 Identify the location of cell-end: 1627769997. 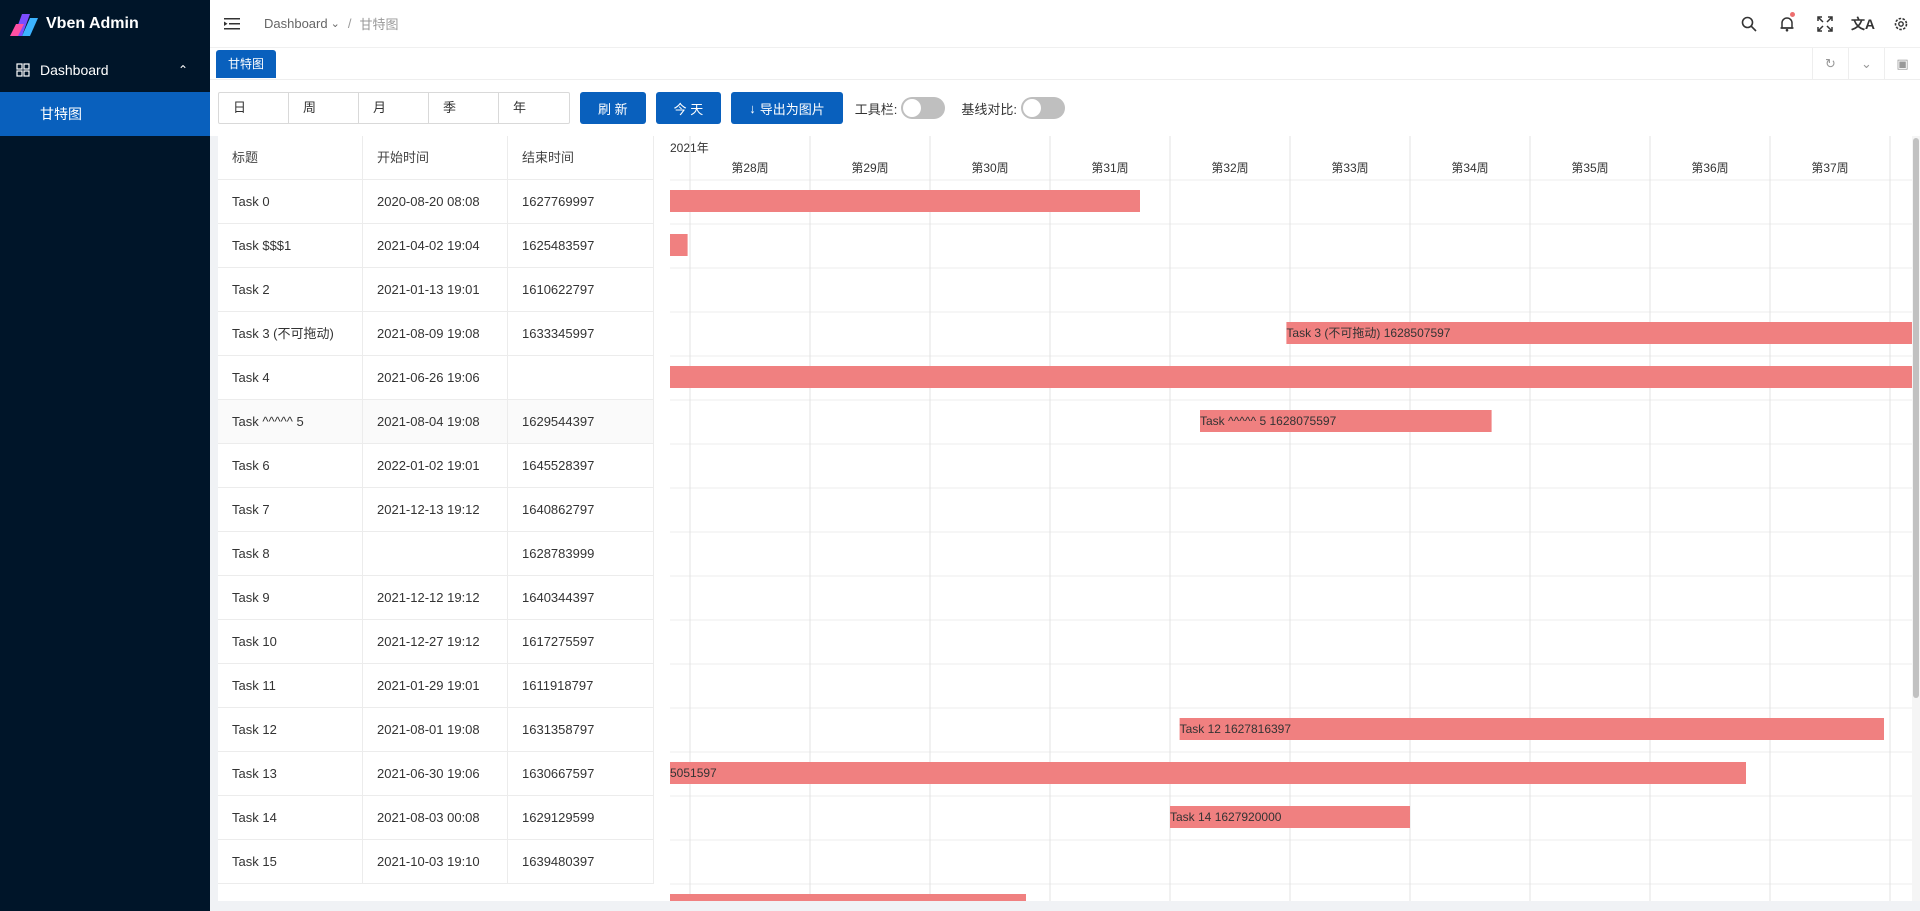
(581, 201).